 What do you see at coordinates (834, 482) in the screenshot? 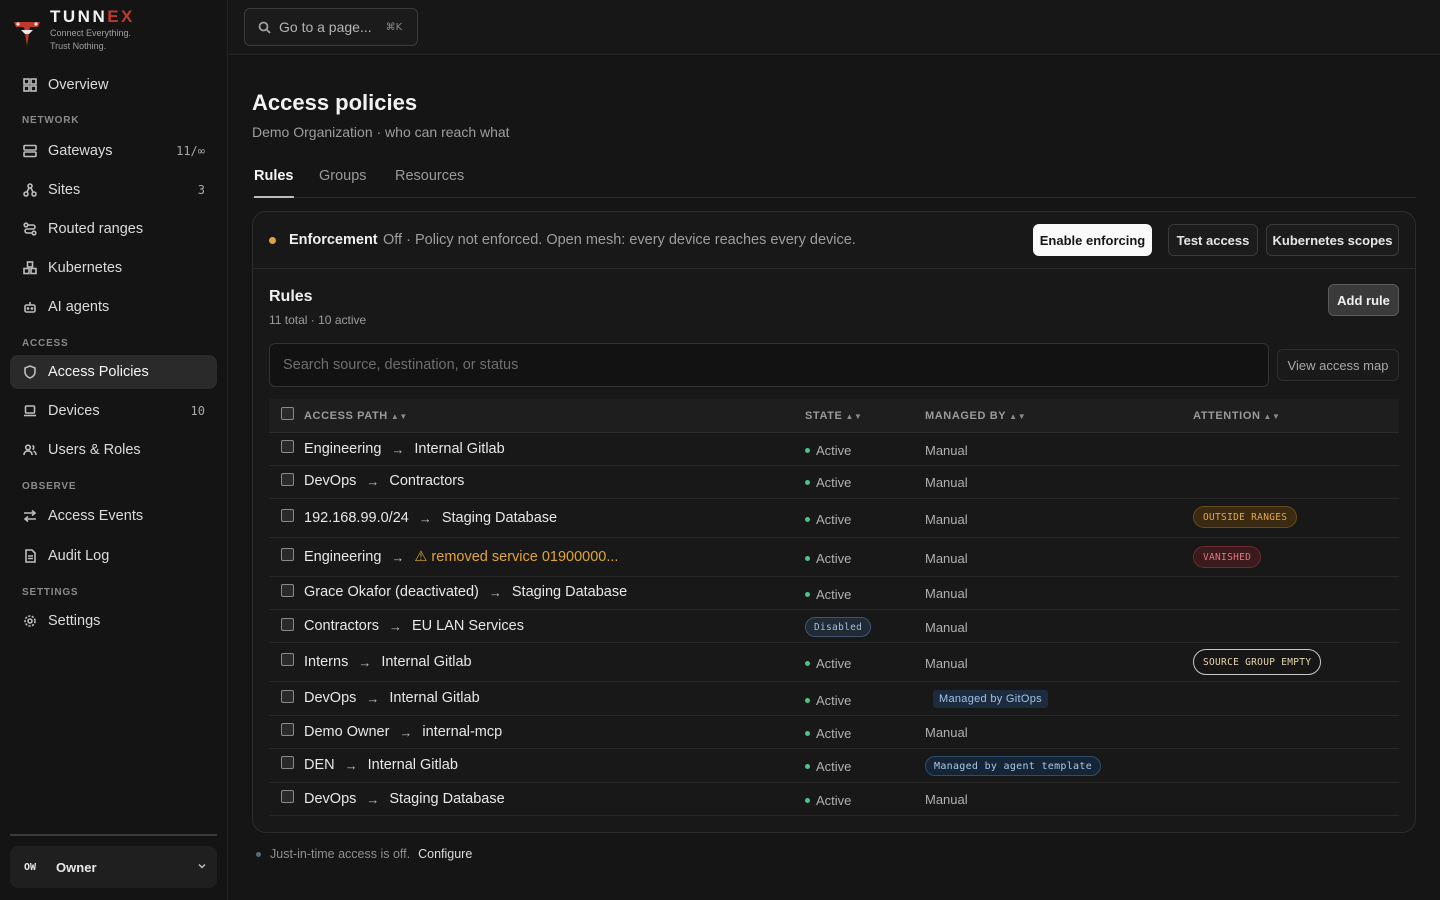
I see `table-row: DevOps → Contractors Active Manual` at bounding box center [834, 482].